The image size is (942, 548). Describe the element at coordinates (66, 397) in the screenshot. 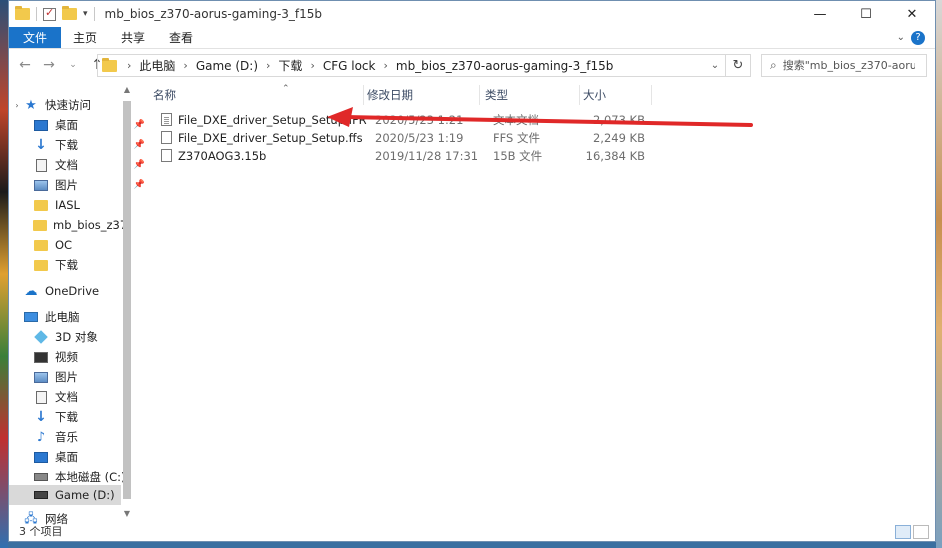

I see `nav-label: 文档` at that location.